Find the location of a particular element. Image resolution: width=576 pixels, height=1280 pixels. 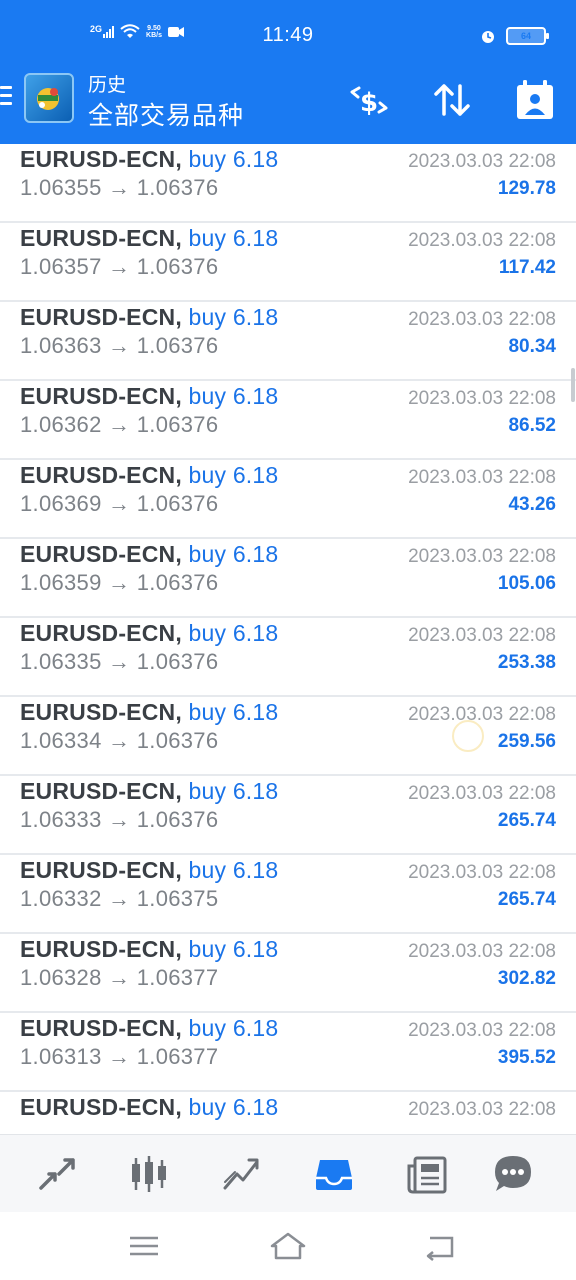

trade-prices: 1.06362 → 1.06376 is located at coordinates (119, 424).